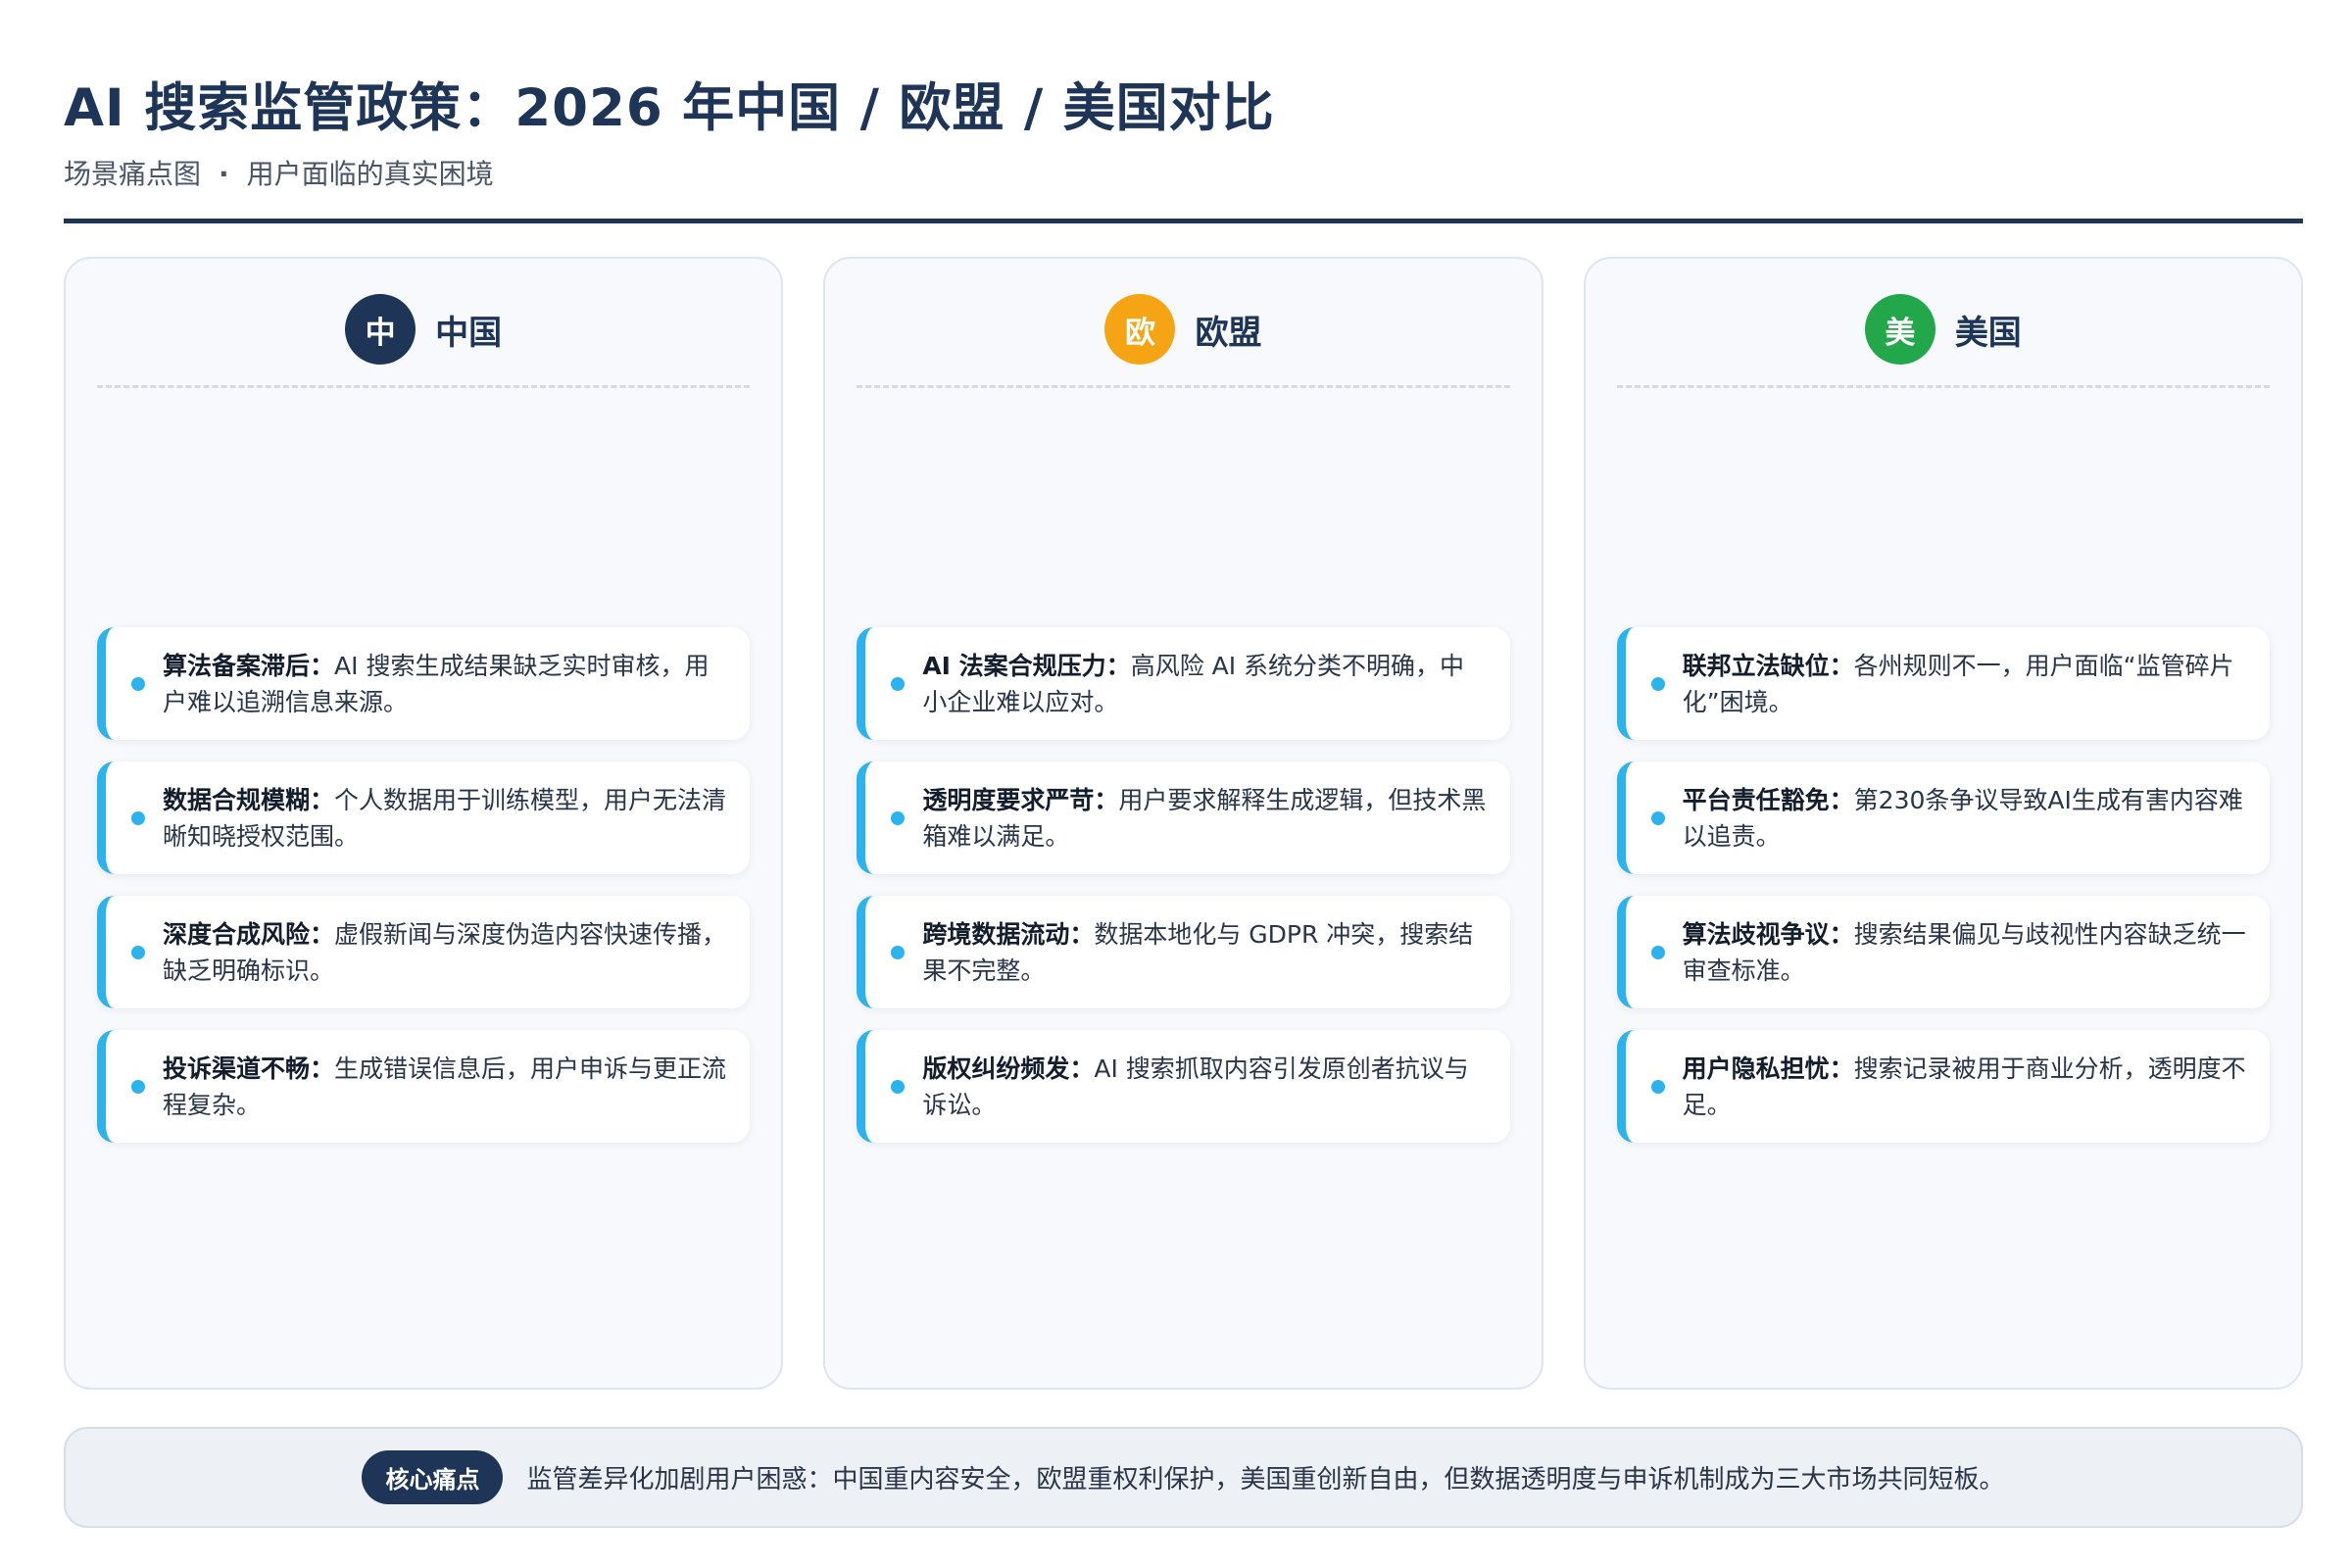 This screenshot has height=1568, width=2352. Describe the element at coordinates (249, 934) in the screenshot. I see `pain-point-label: 深度合成风险：` at that location.